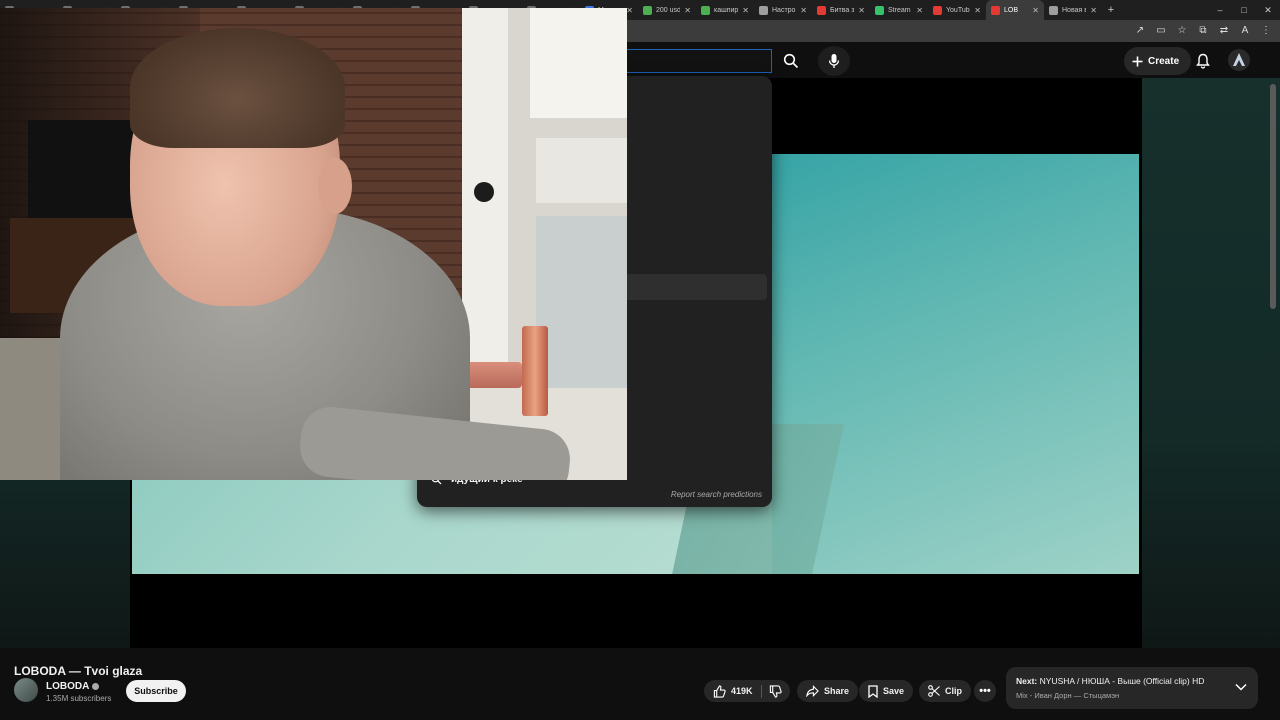 This screenshot has width=1280, height=720. I want to click on browser-tab: Новая в ✕, so click(1073, 10).